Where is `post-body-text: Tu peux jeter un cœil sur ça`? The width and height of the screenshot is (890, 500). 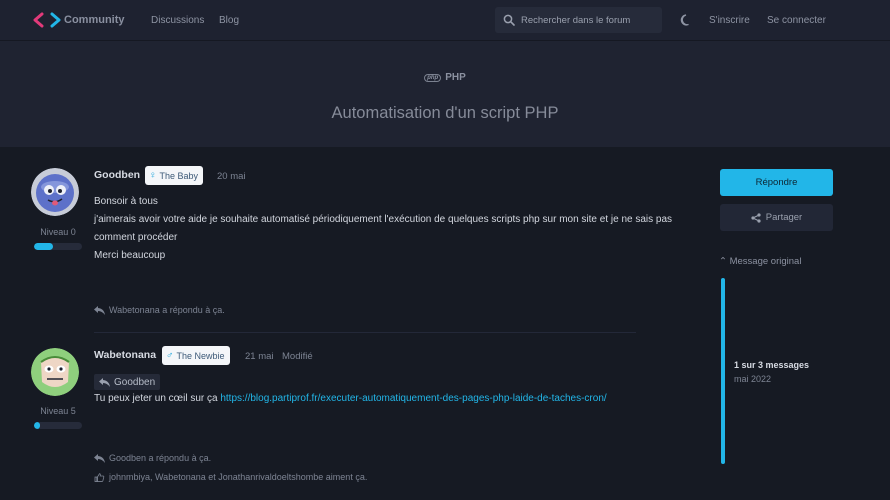 post-body-text: Tu peux jeter un cœil sur ça is located at coordinates (157, 398).